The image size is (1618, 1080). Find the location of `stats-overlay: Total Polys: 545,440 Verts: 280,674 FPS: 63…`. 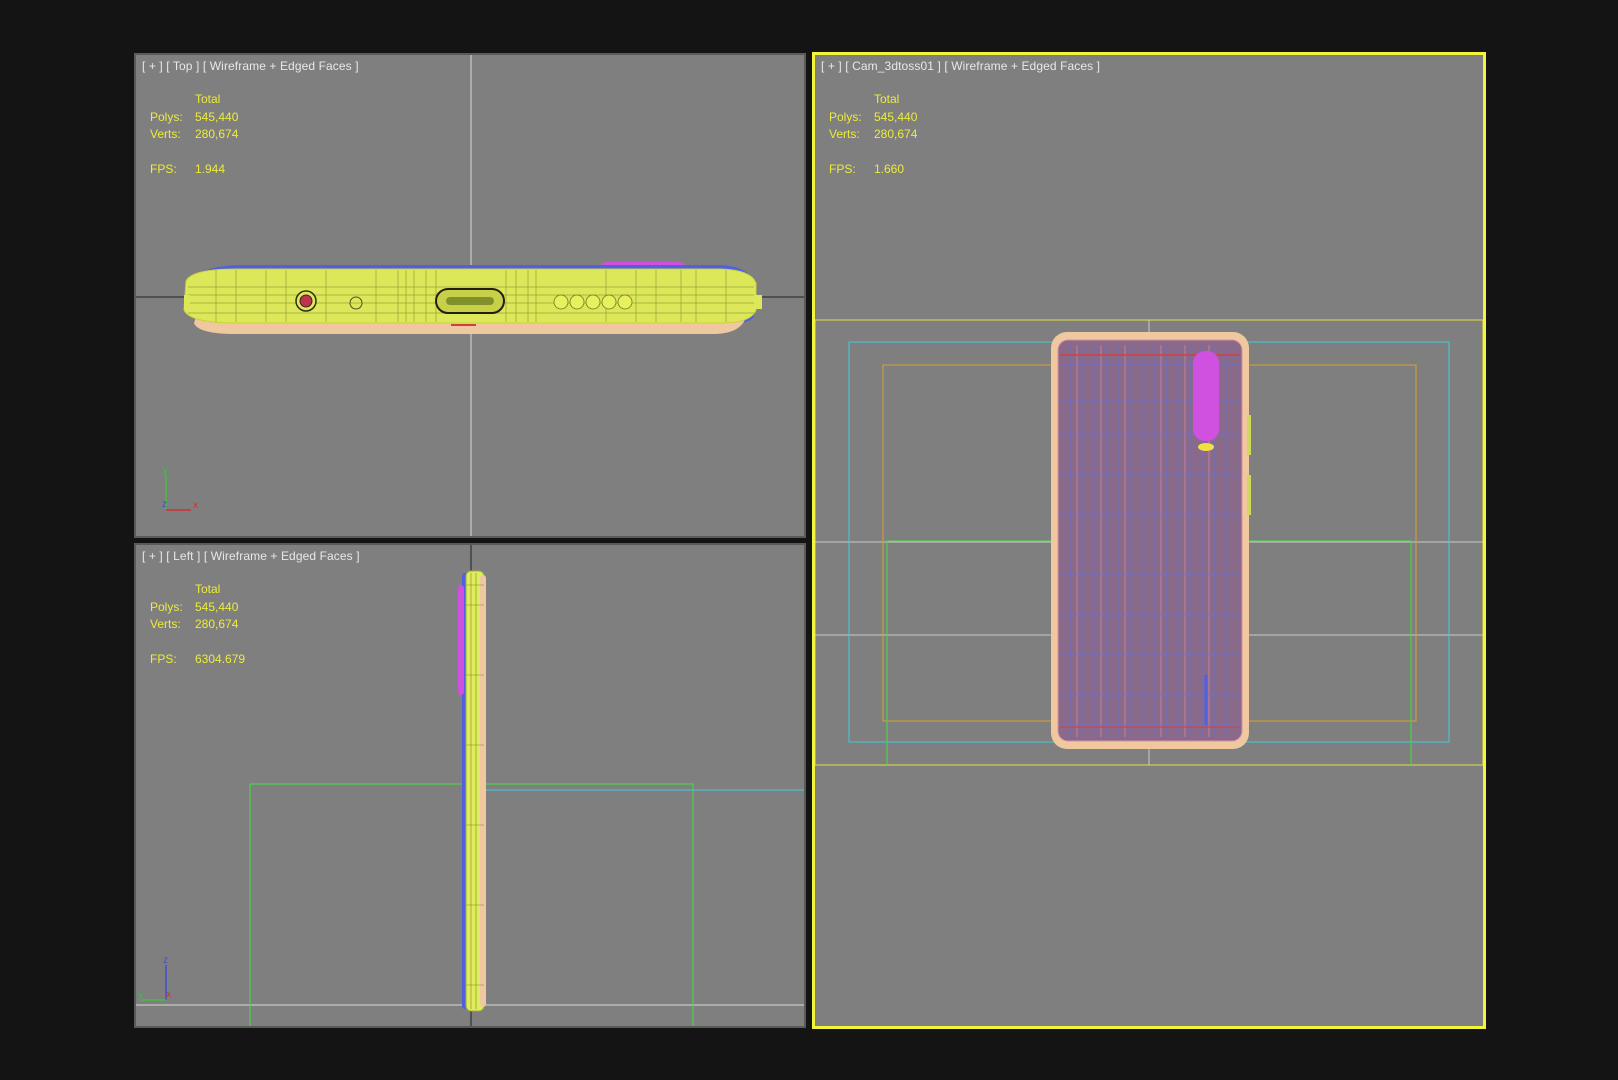

stats-overlay: Total Polys: 545,440 Verts: 280,674 FPS: 63… is located at coordinates (197, 624).